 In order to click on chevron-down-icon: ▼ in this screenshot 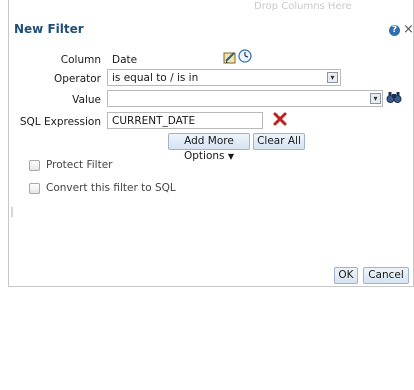, I will do `click(230, 156)`.